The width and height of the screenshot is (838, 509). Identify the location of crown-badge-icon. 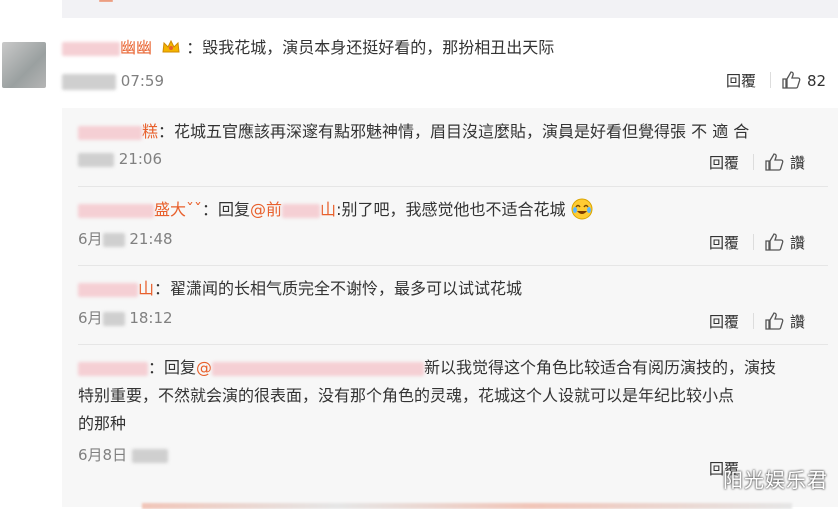
(171, 46).